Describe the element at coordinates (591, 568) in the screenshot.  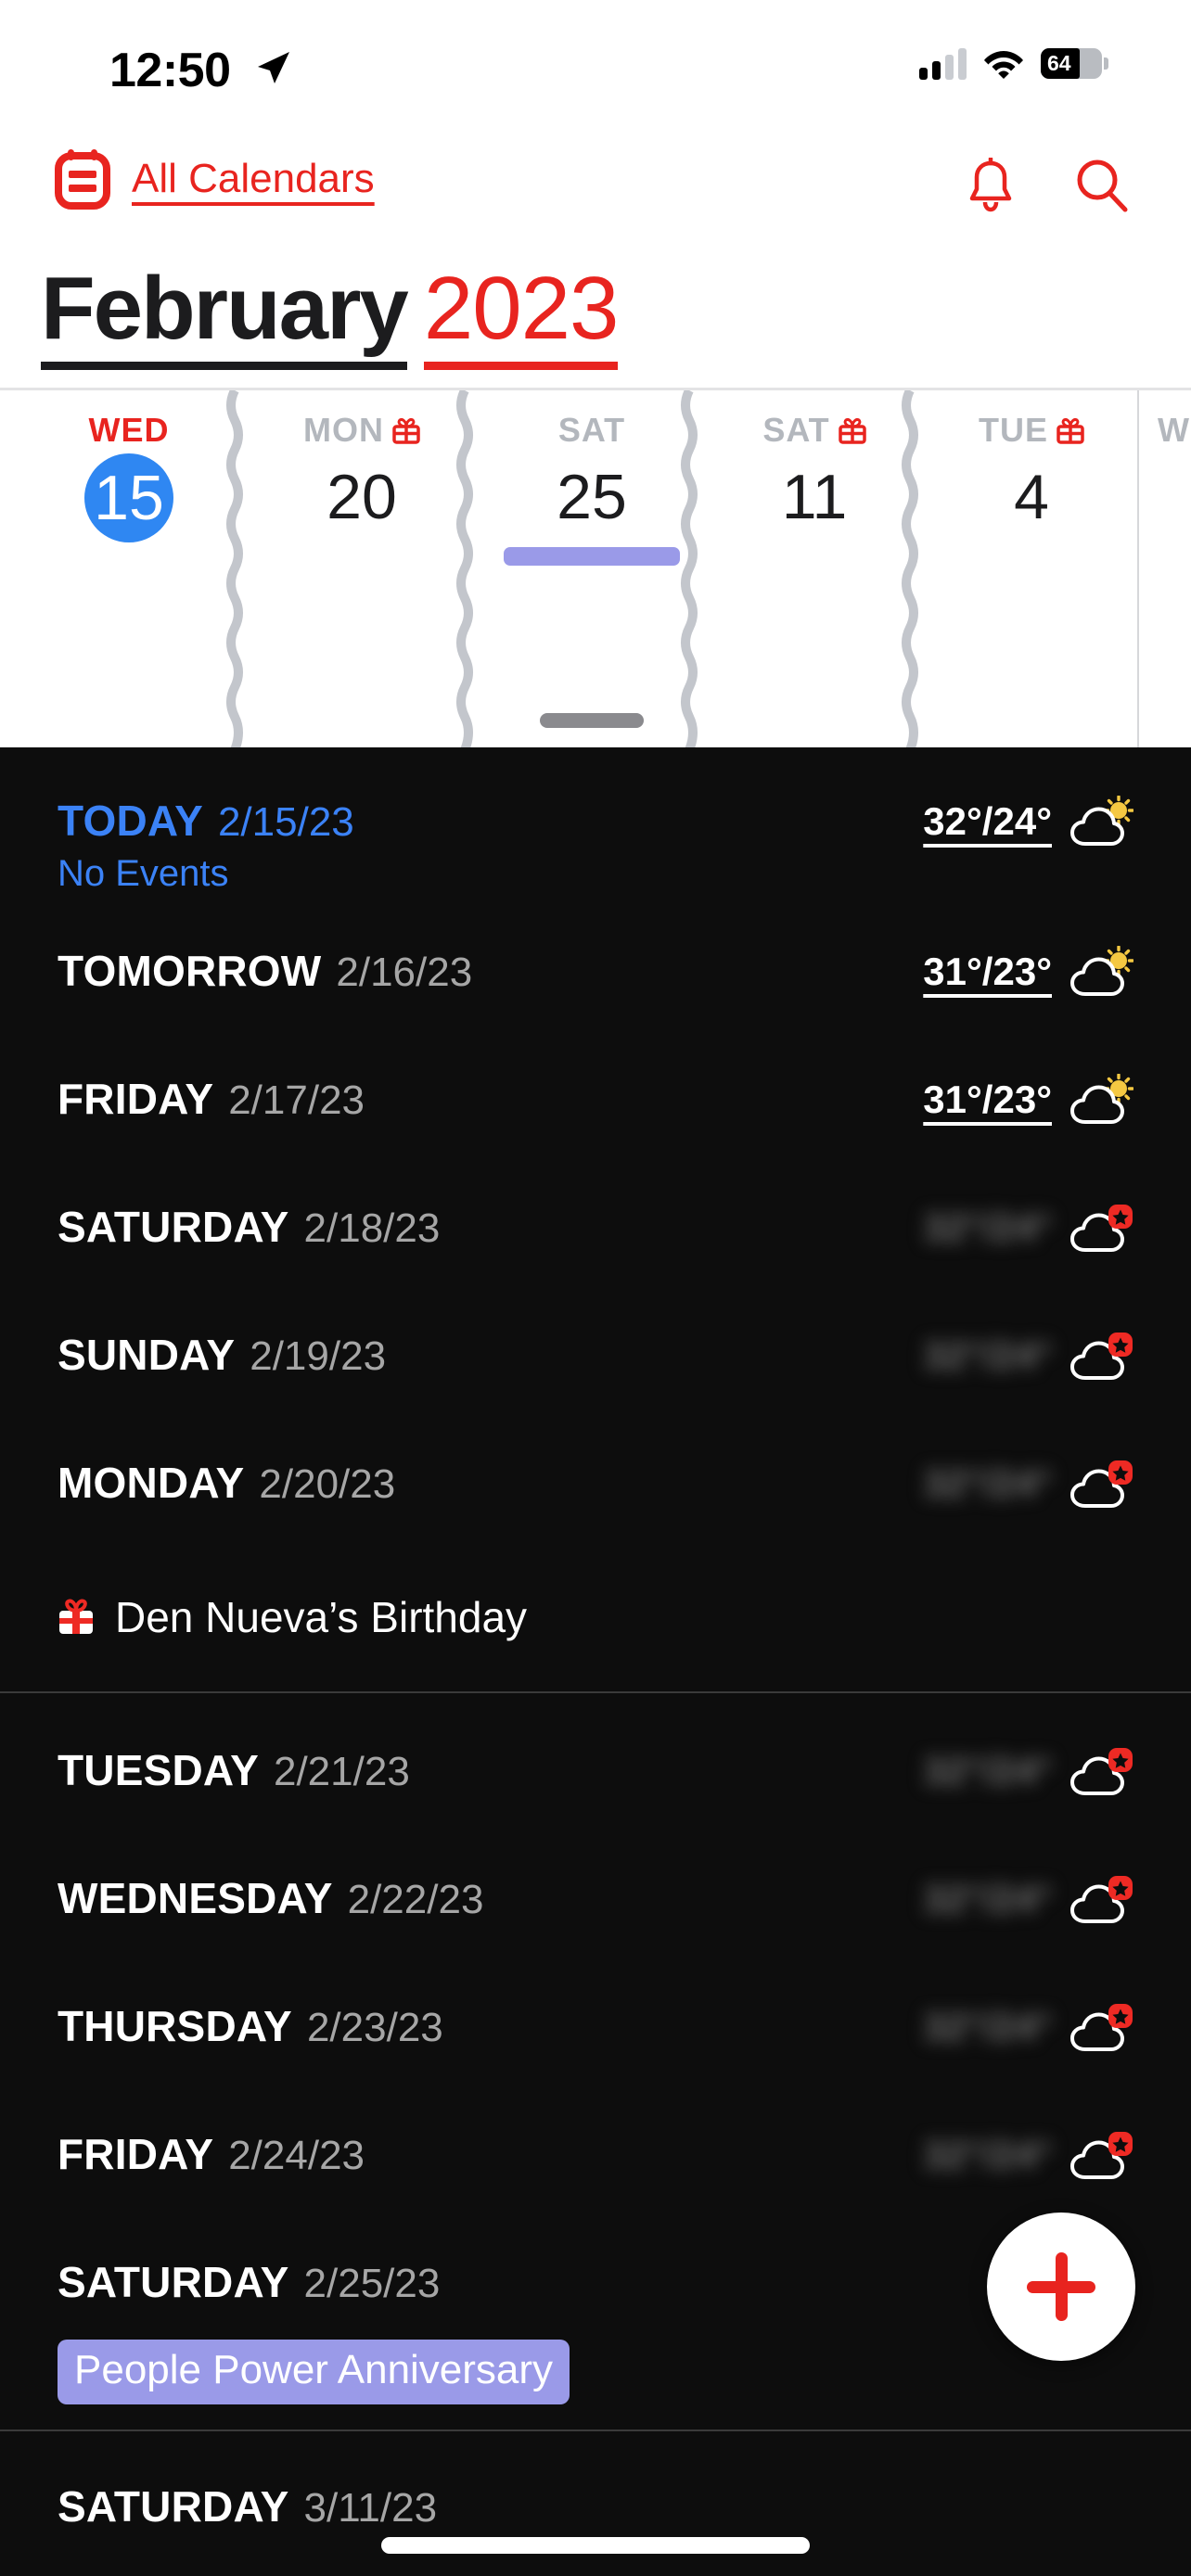
I see `date-column-sat-25: SAT 25` at that location.